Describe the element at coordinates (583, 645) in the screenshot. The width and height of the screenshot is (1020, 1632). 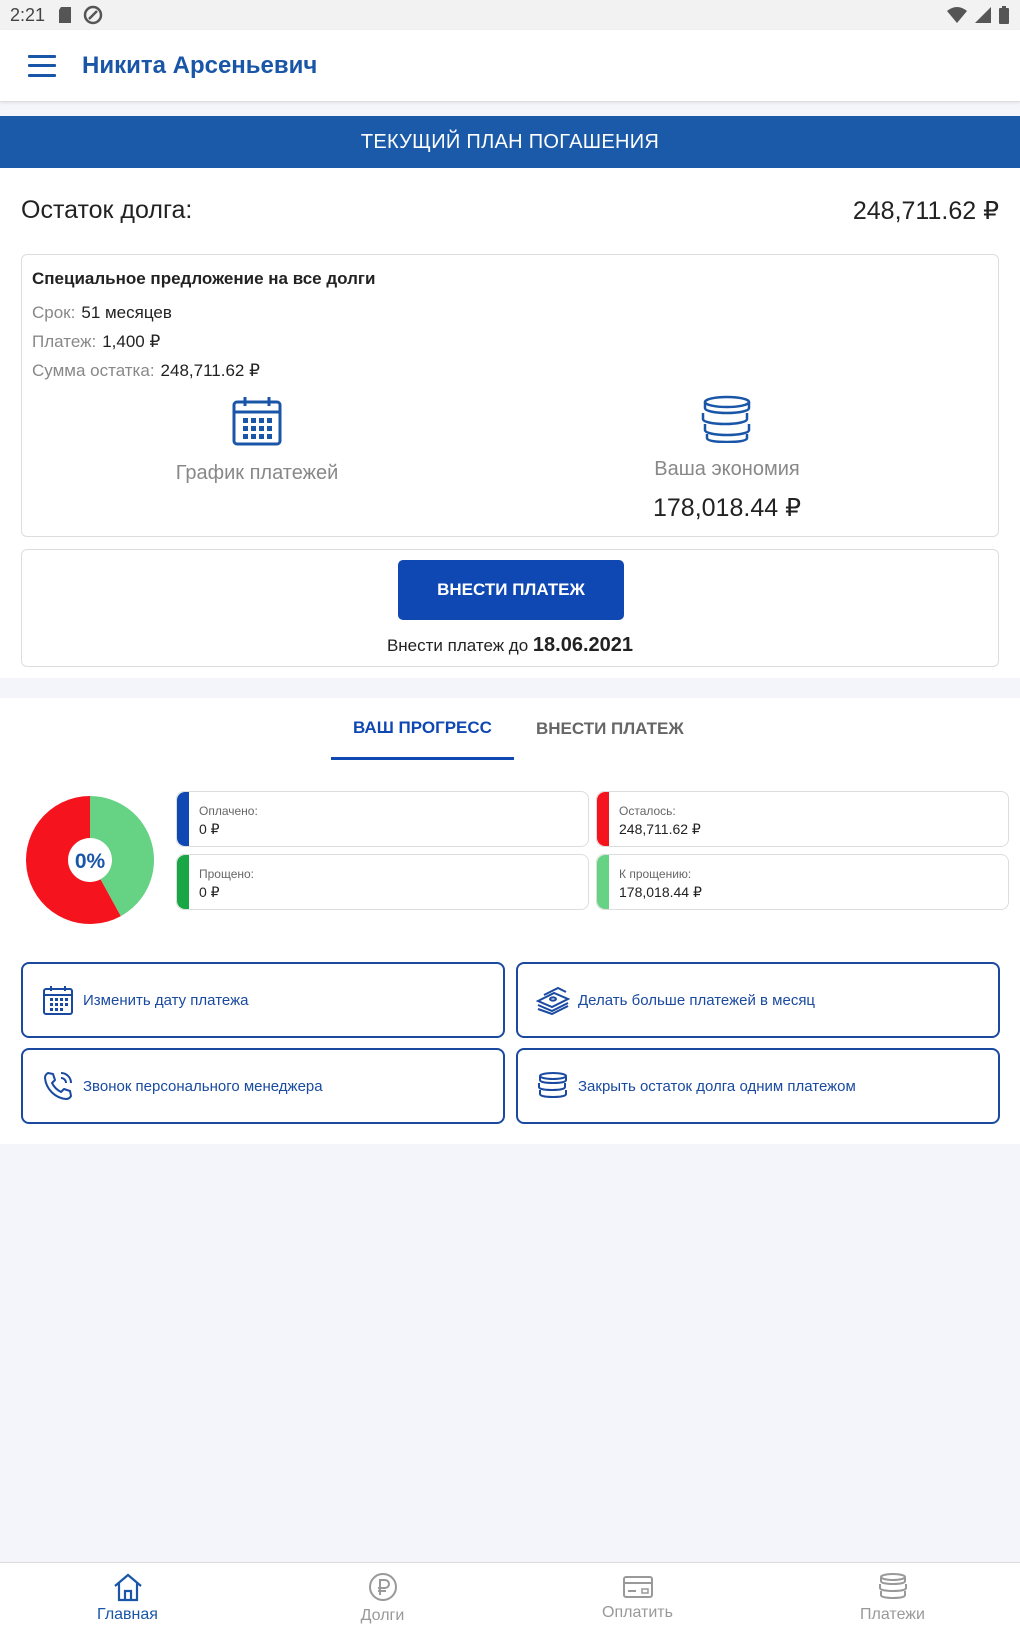
I see `payment-due-date: 18.06.2021` at that location.